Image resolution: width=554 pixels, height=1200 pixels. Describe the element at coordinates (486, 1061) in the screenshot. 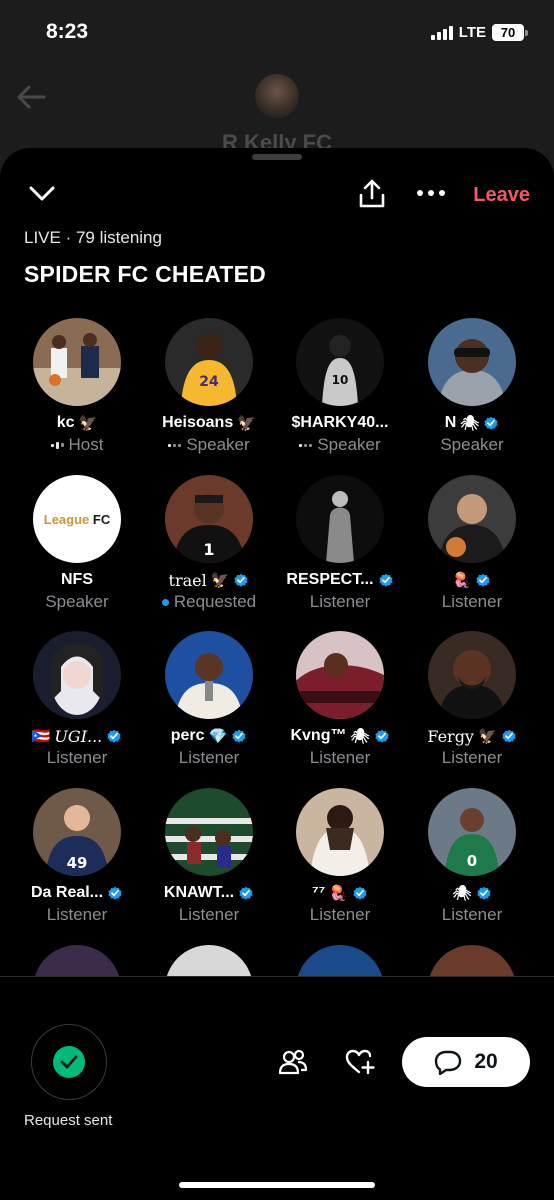

I see `comment-count: 20` at that location.